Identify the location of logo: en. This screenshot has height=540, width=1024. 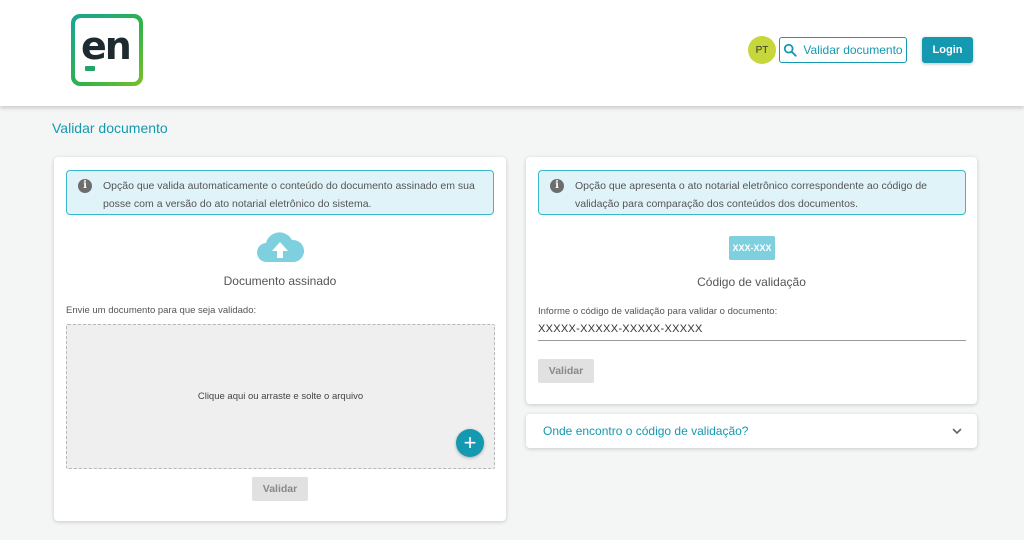
(107, 50).